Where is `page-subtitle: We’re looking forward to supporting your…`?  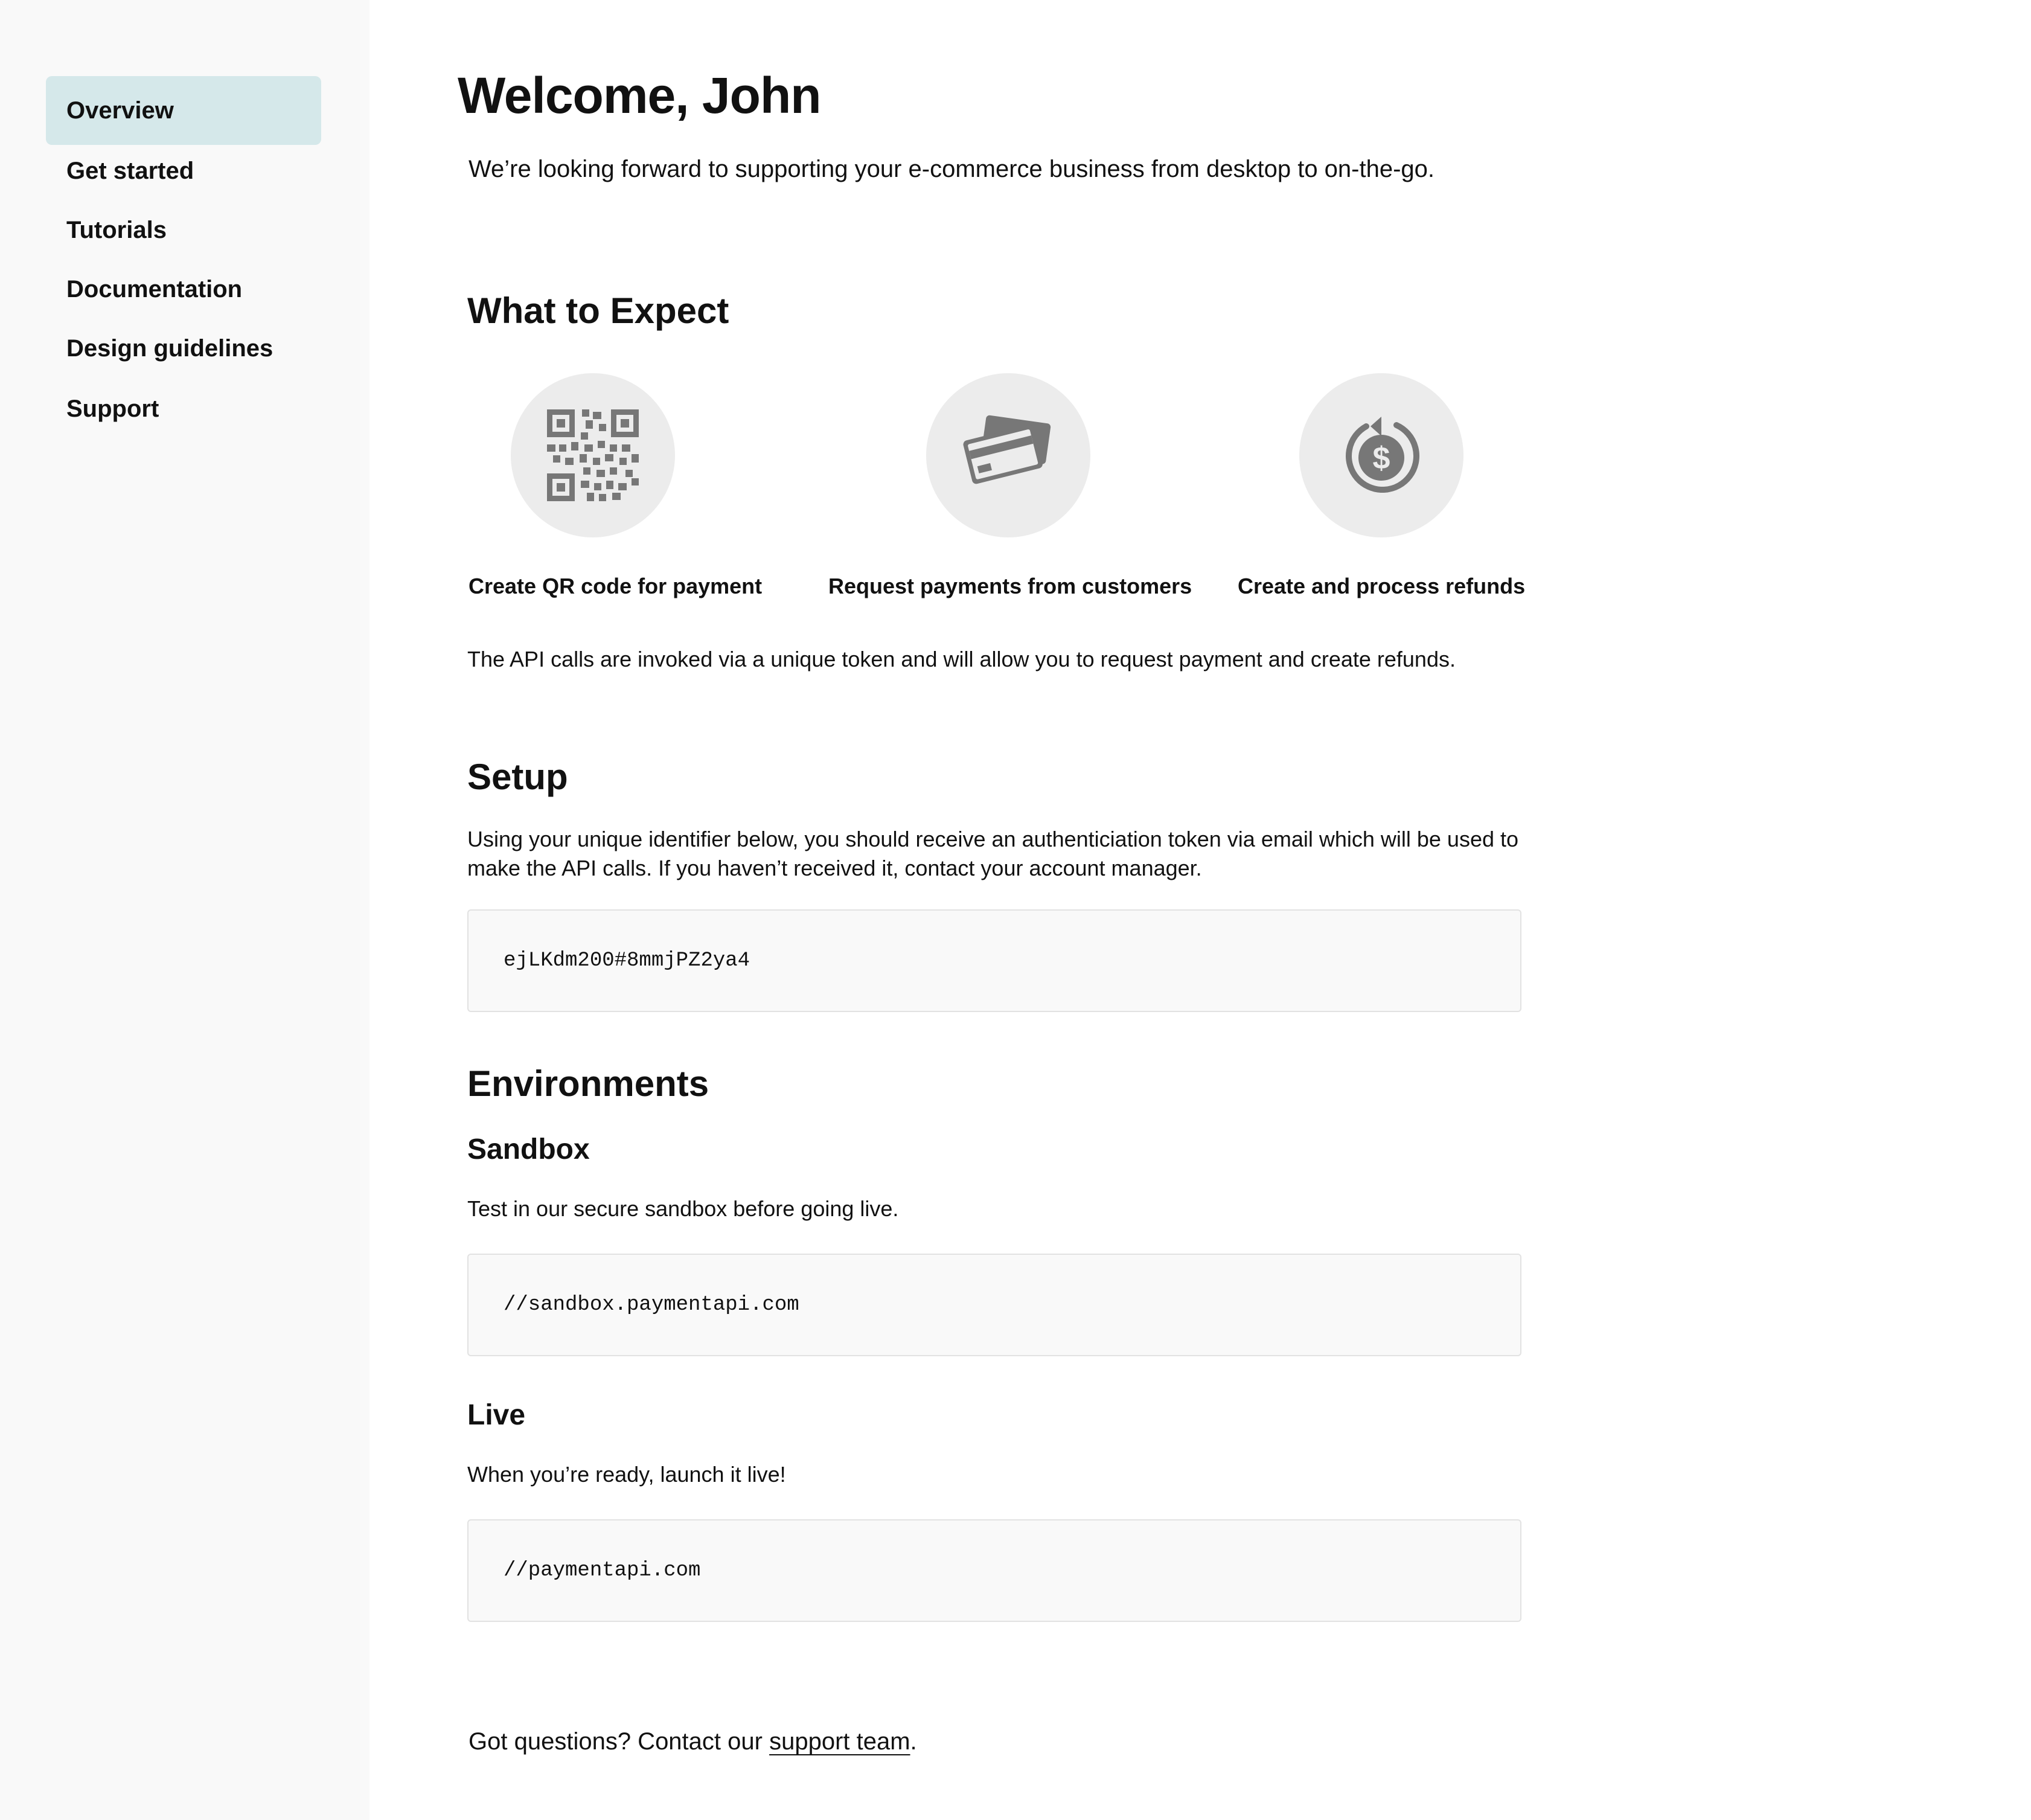 page-subtitle: We’re looking forward to supporting your… is located at coordinates (952, 169).